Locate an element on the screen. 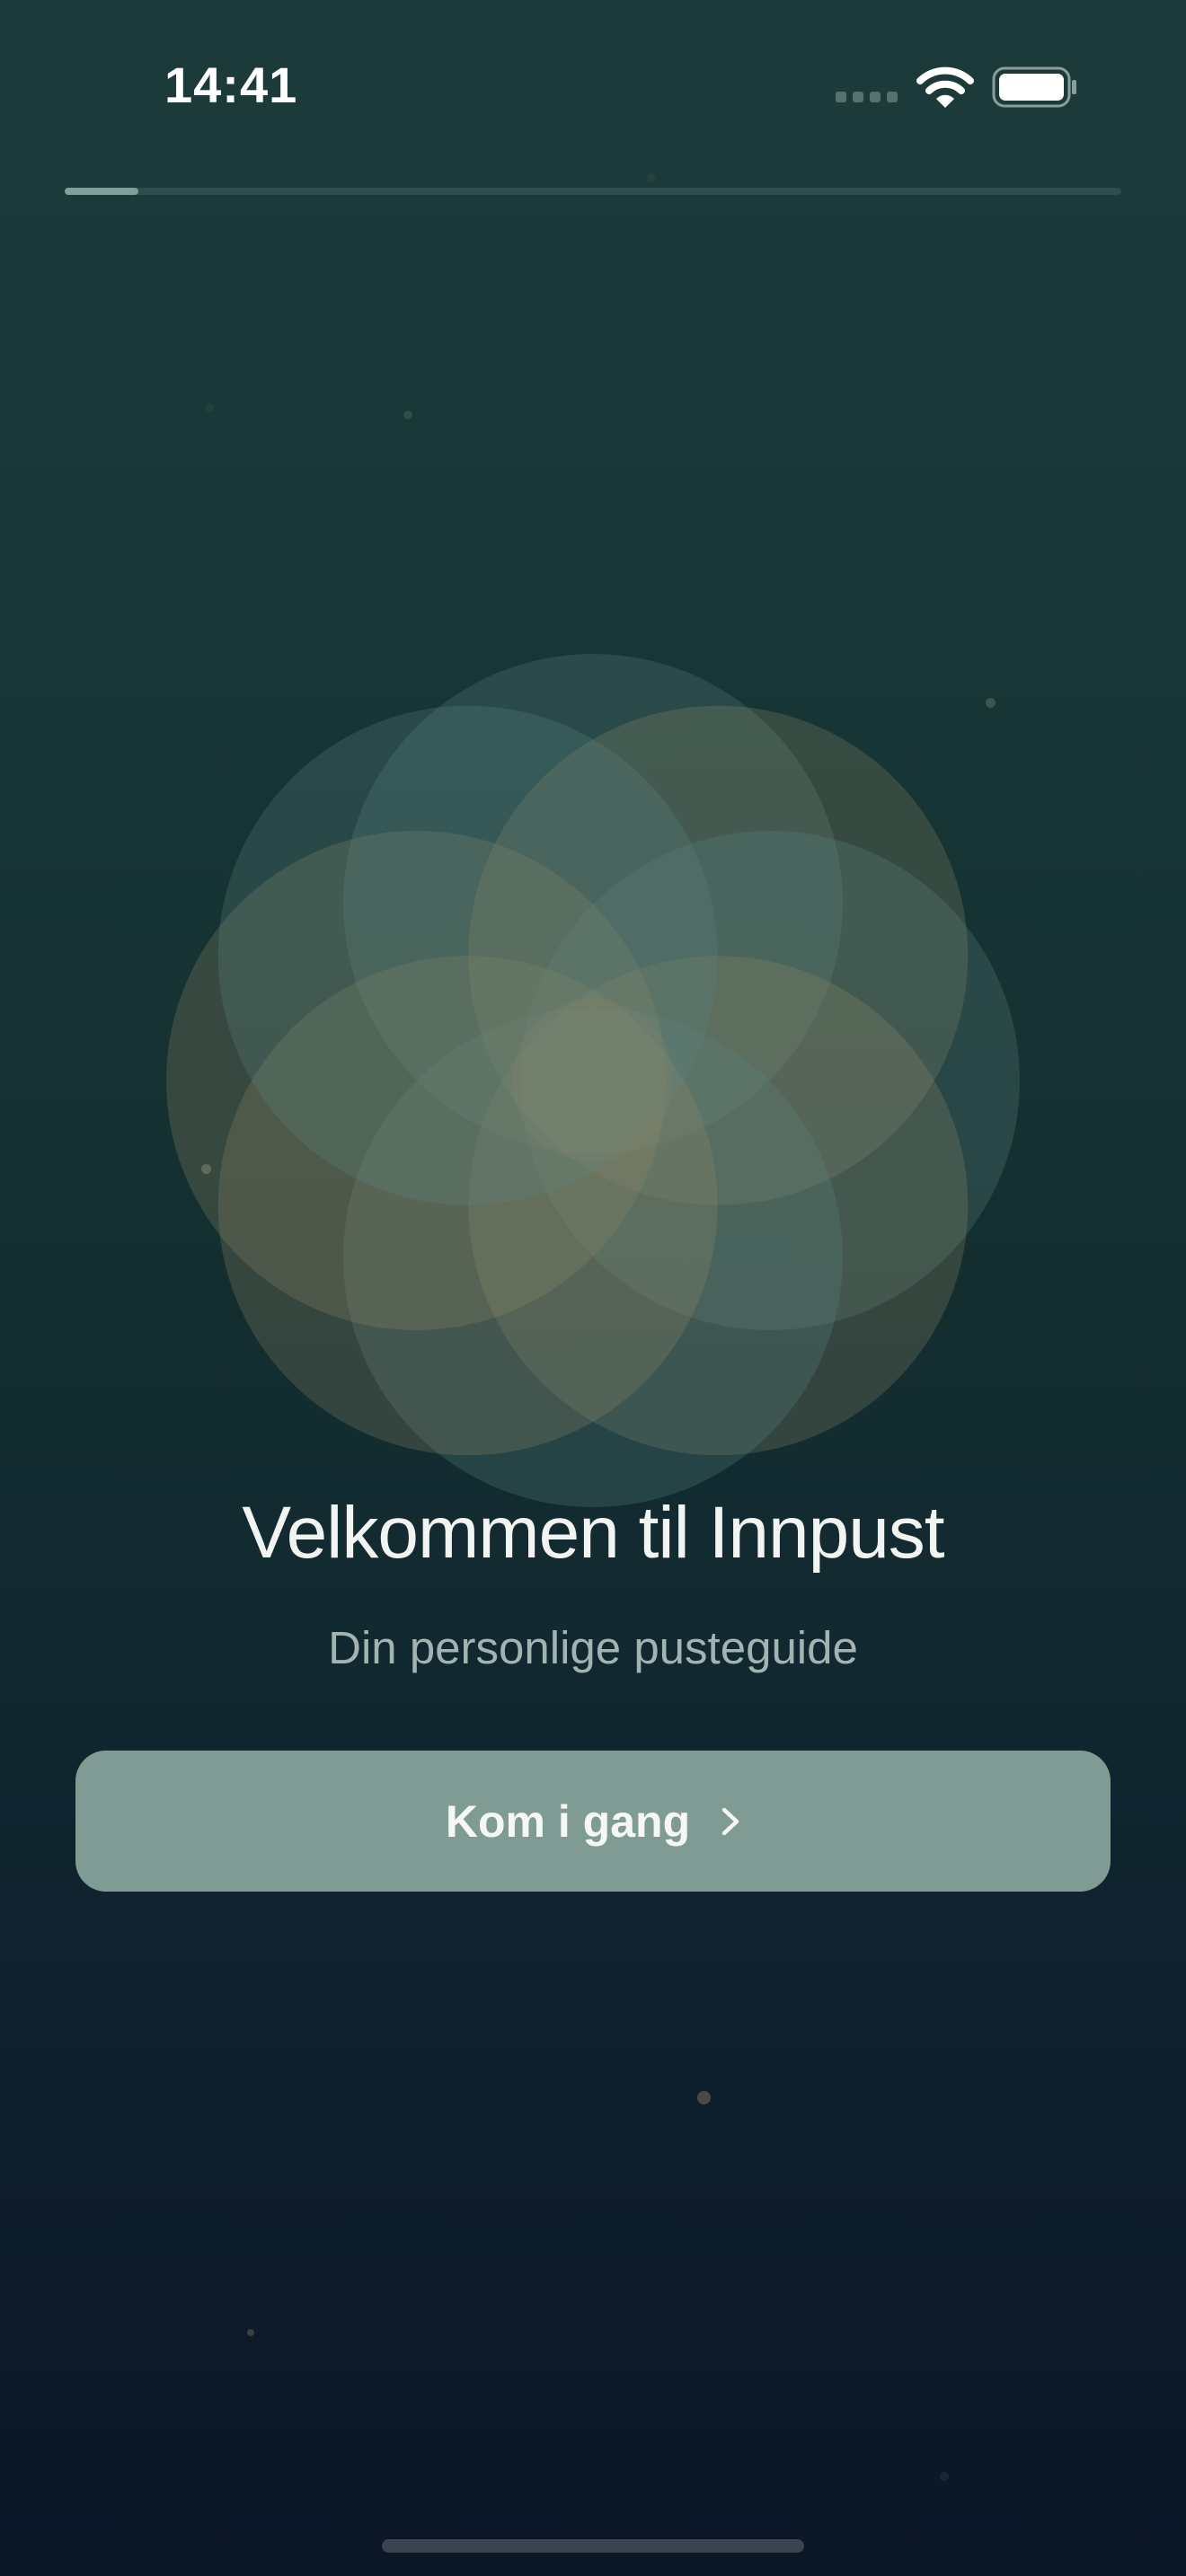  get-started-button: Kom i gang is located at coordinates (593, 1821).